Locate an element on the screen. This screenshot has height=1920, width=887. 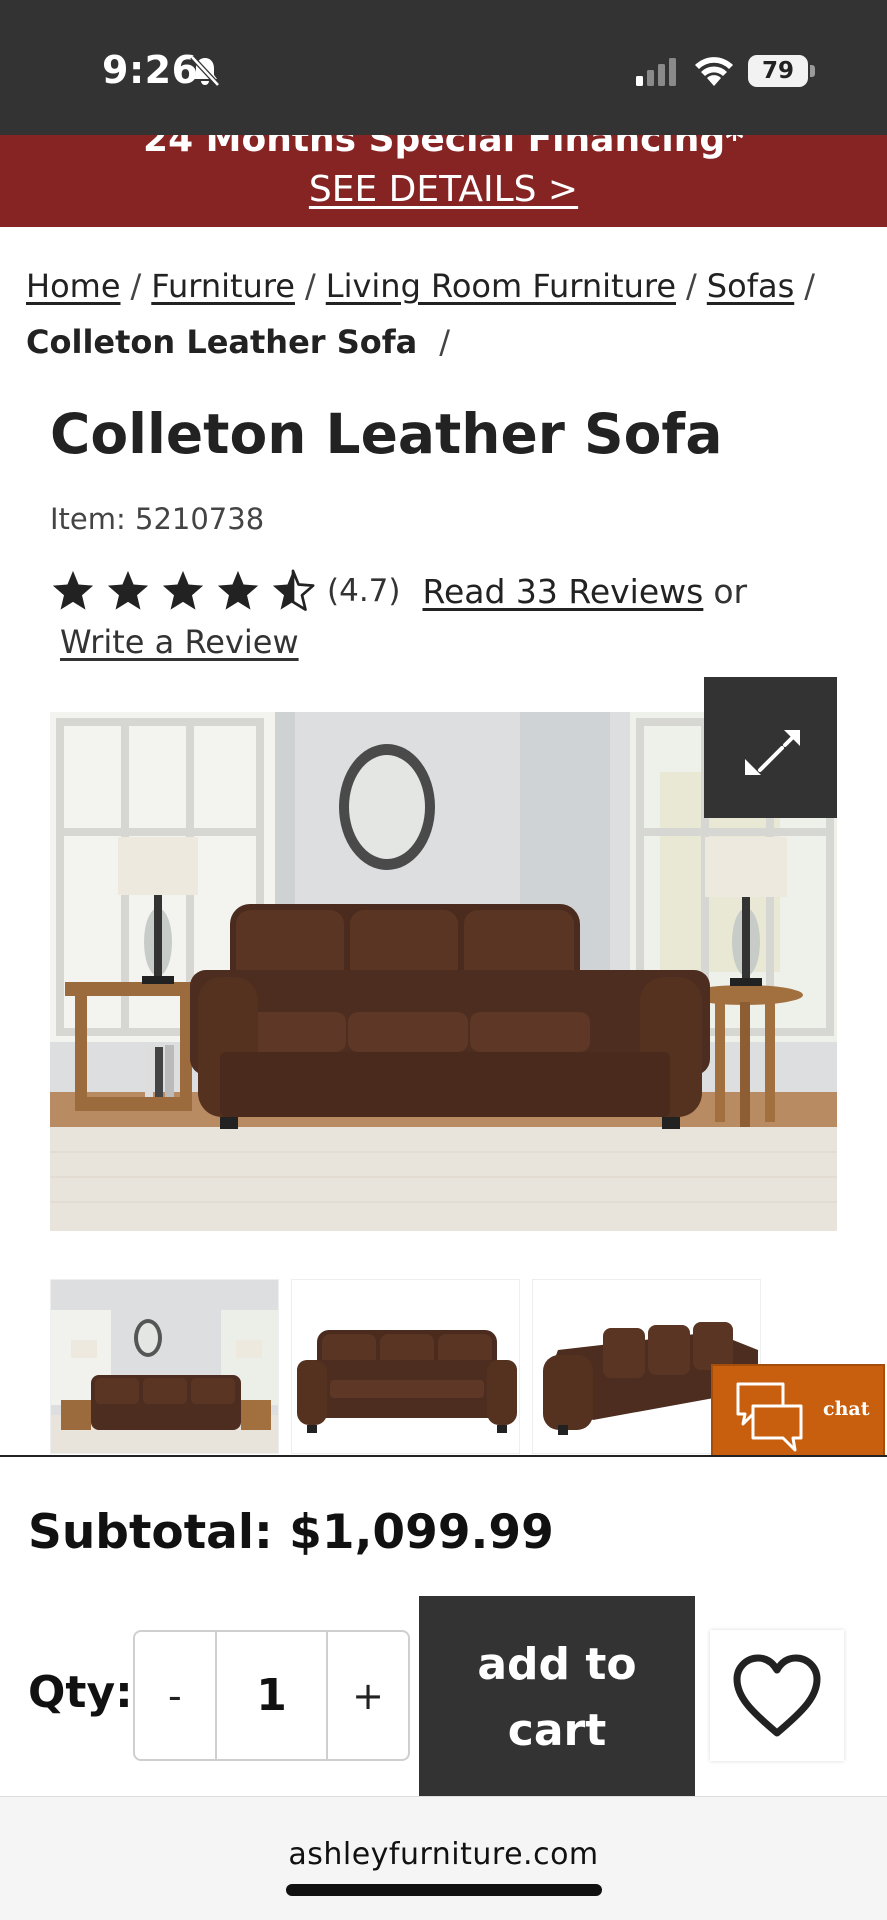
quantity-stepper: - 1 + is located at coordinates (271, 1695).